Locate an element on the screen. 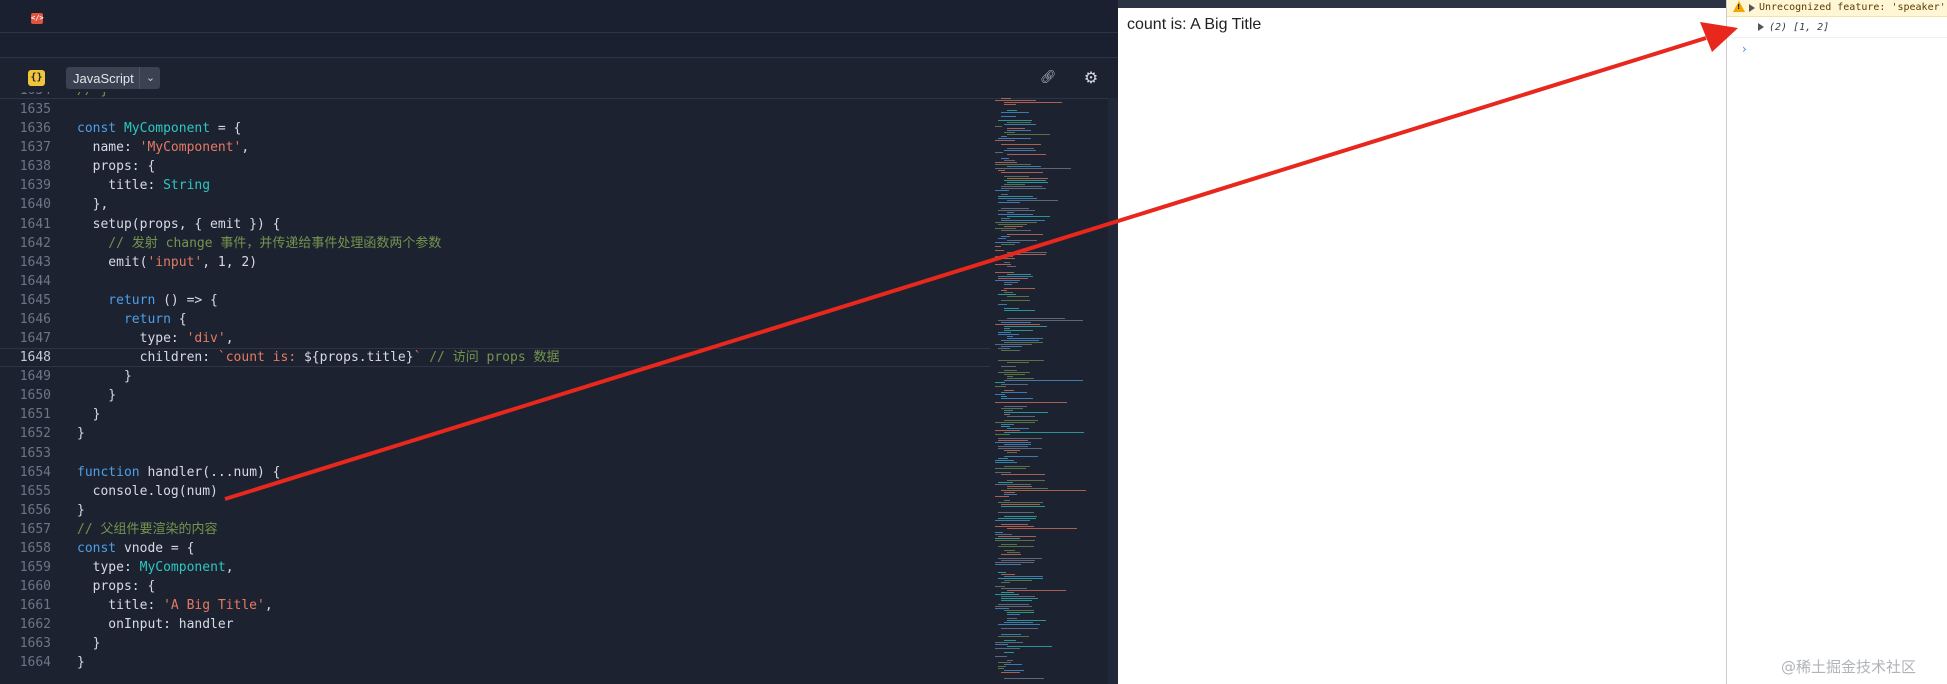  code-line: 1643 emit('input', 1, 2) is located at coordinates (495, 262).